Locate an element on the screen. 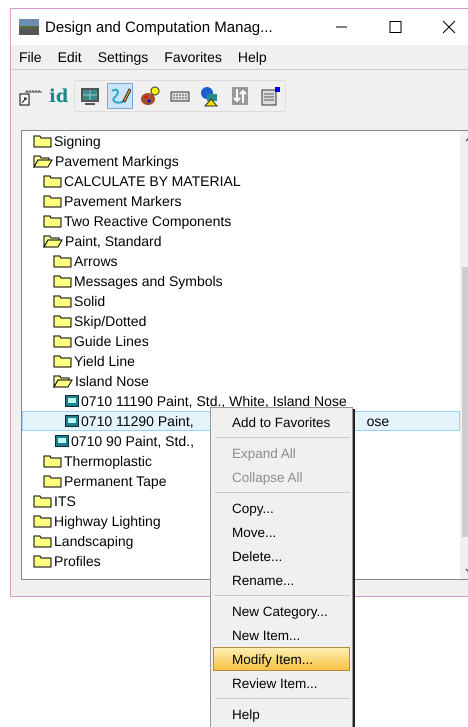 This screenshot has width=468, height=727. tree-item: ITS is located at coordinates (65, 501).